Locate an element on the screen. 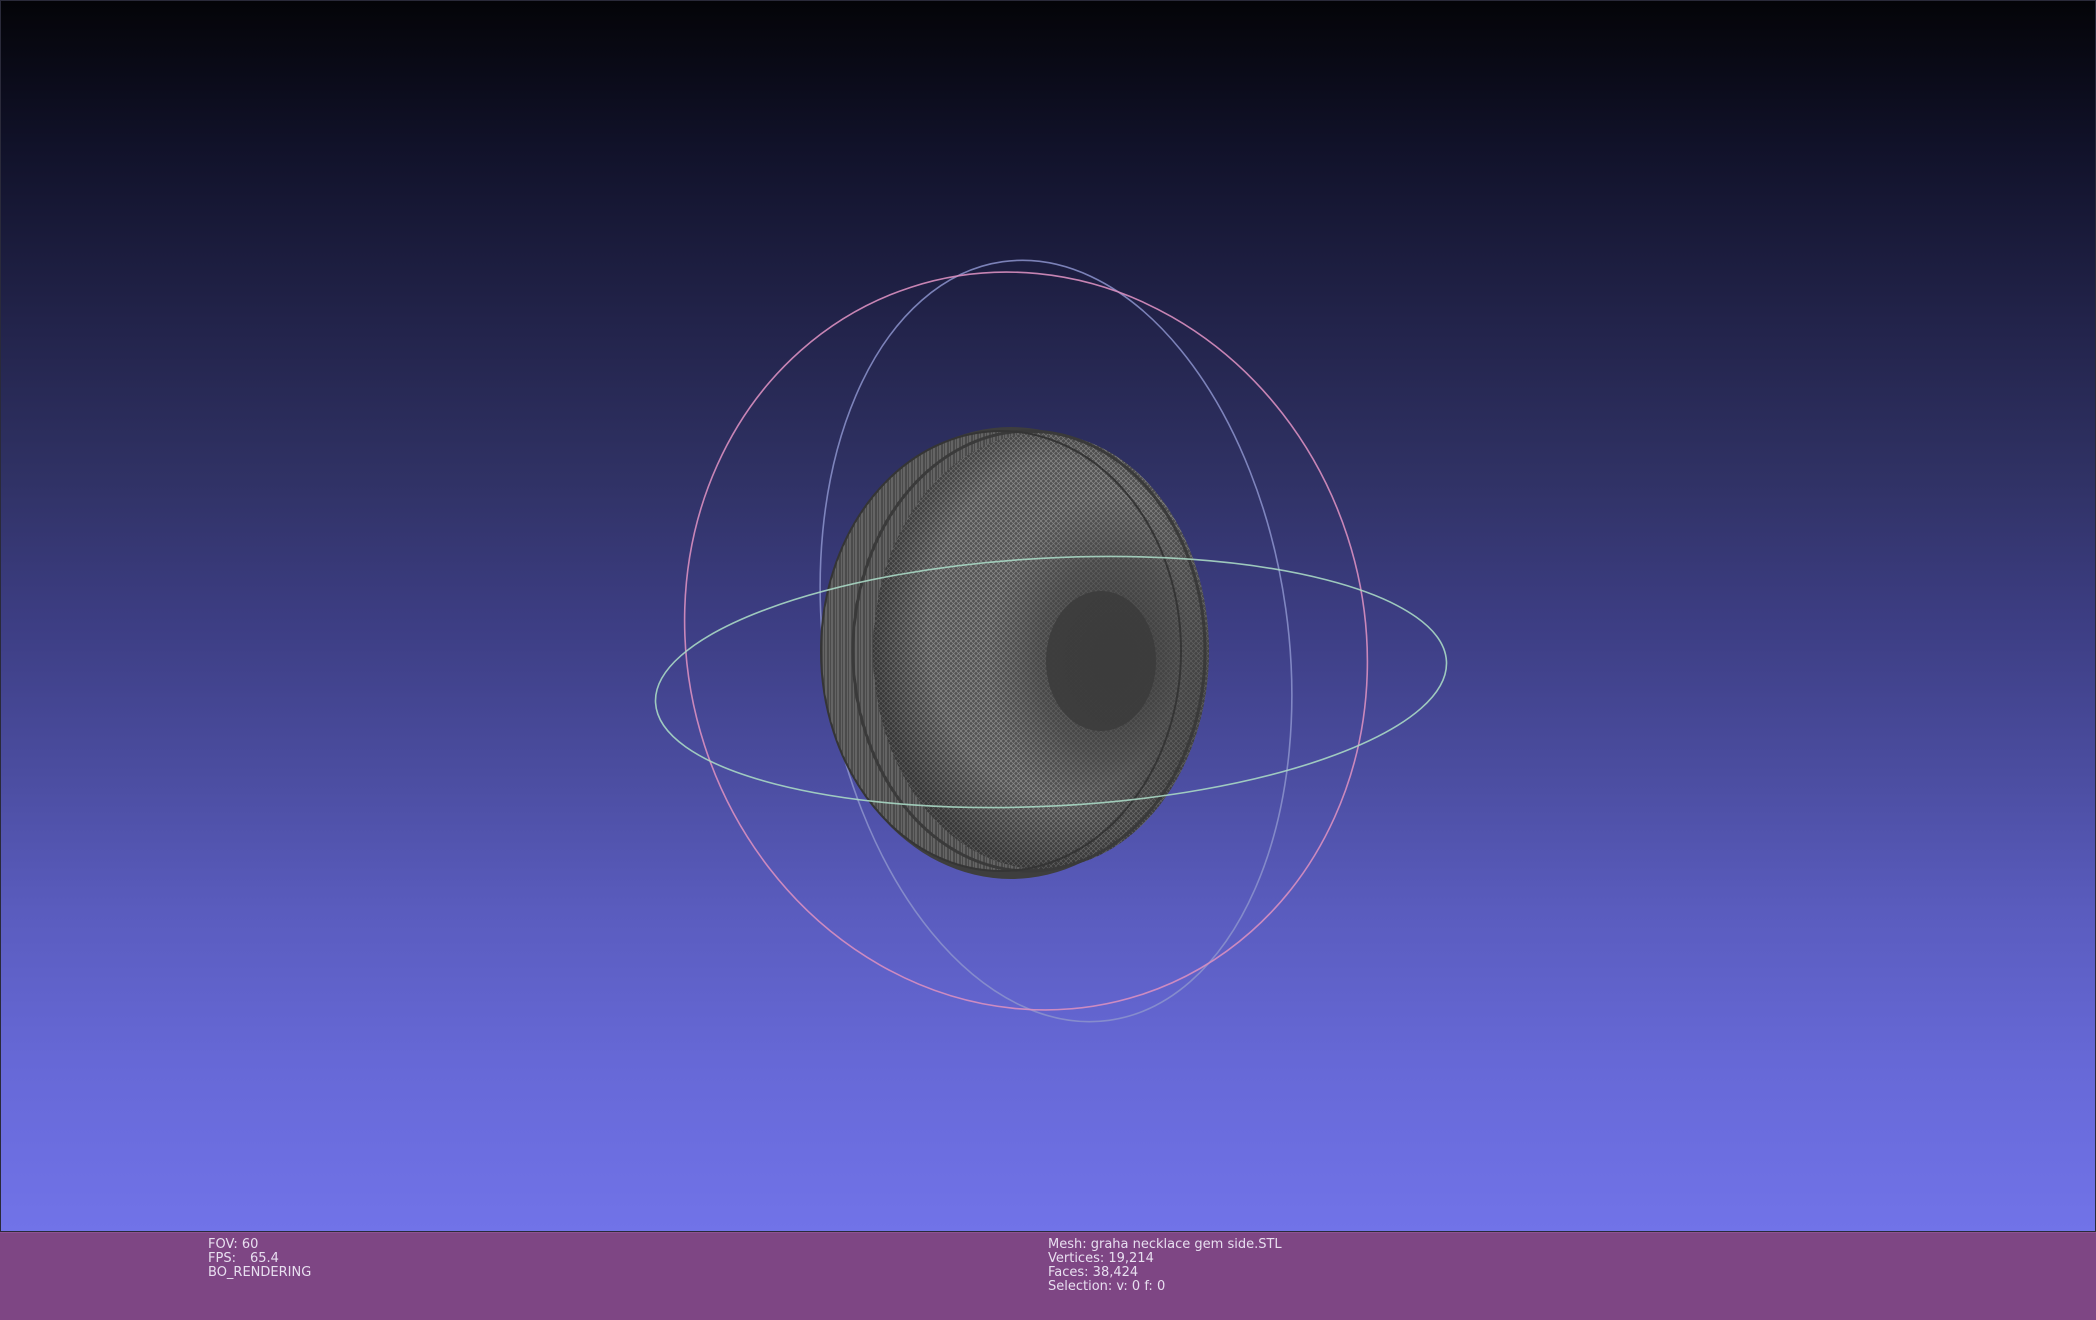 The width and height of the screenshot is (2096, 1320). render-mode: BO_RENDERING is located at coordinates (260, 1272).